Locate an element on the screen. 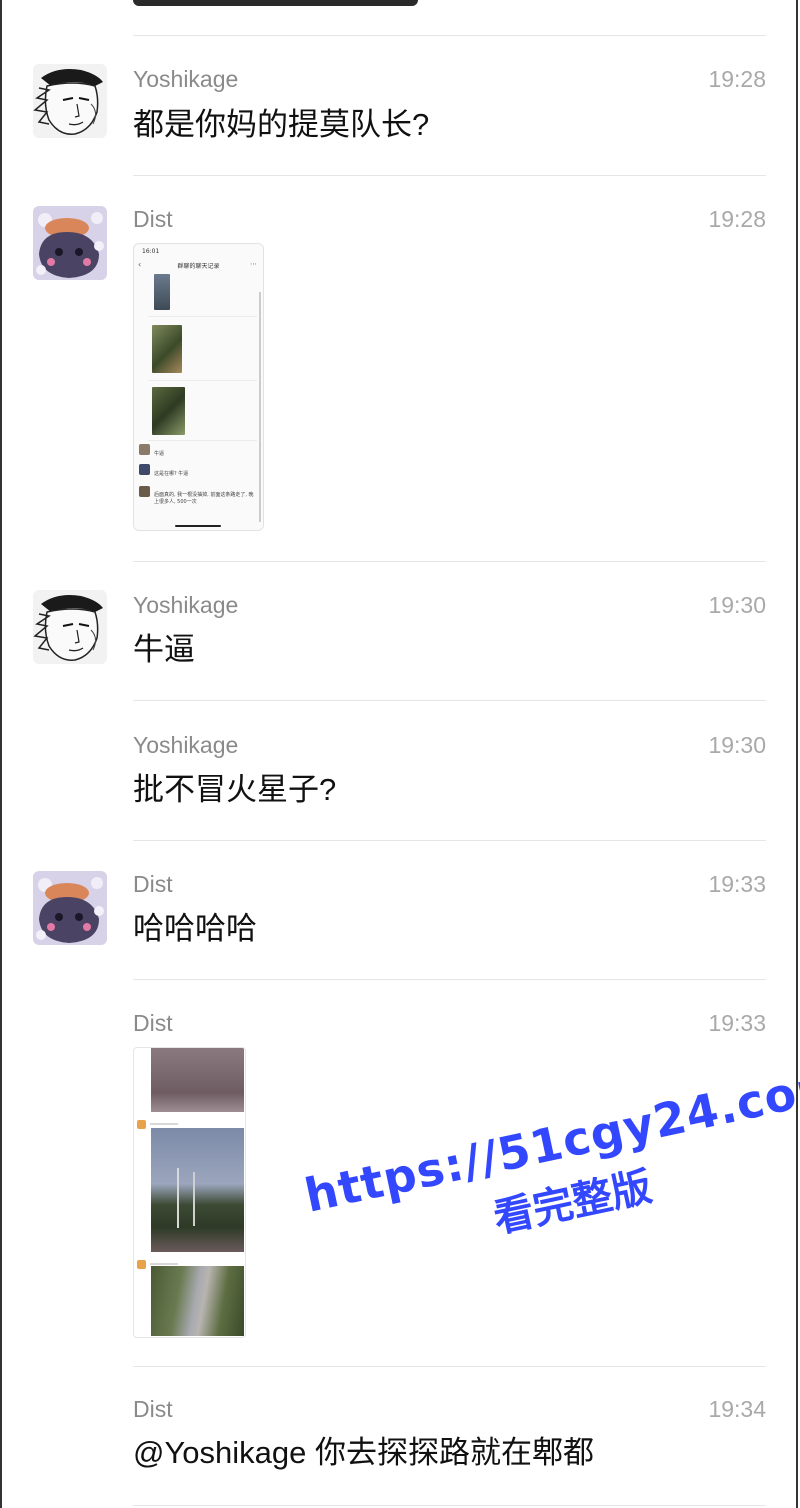 This screenshot has height=1508, width=800. photo-collage is located at coordinates (189, 1192).